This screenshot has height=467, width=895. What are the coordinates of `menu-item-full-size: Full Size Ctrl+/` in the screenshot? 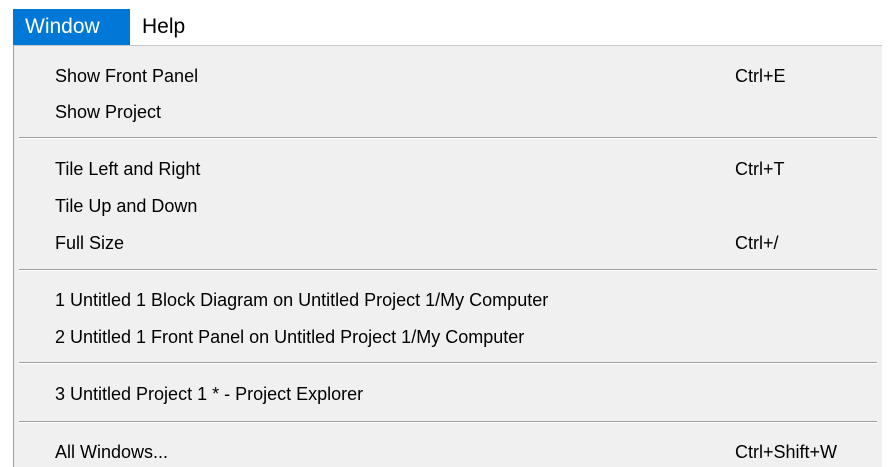 It's located at (447, 243).